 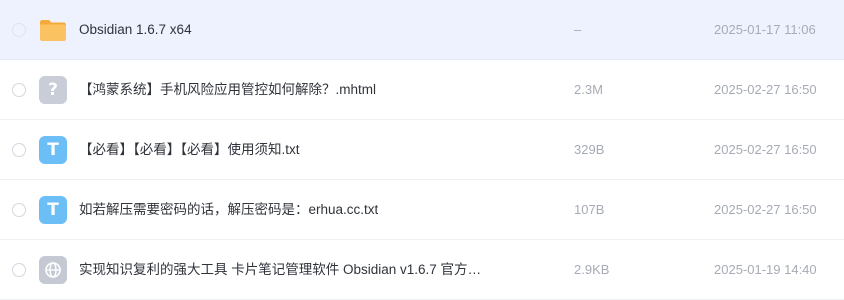 What do you see at coordinates (135, 30) in the screenshot?
I see `file-name: Obsidian 1.6.7 x64` at bounding box center [135, 30].